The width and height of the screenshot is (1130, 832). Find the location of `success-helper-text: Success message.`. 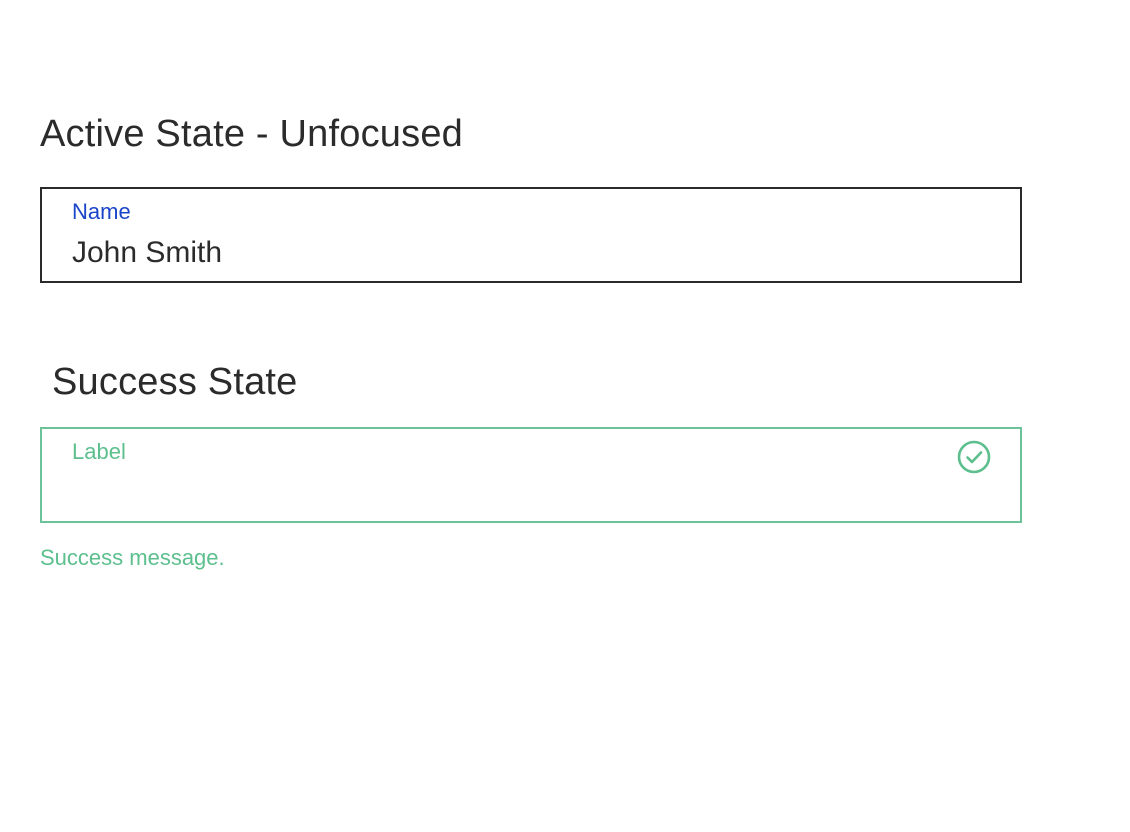

success-helper-text: Success message. is located at coordinates (132, 557).